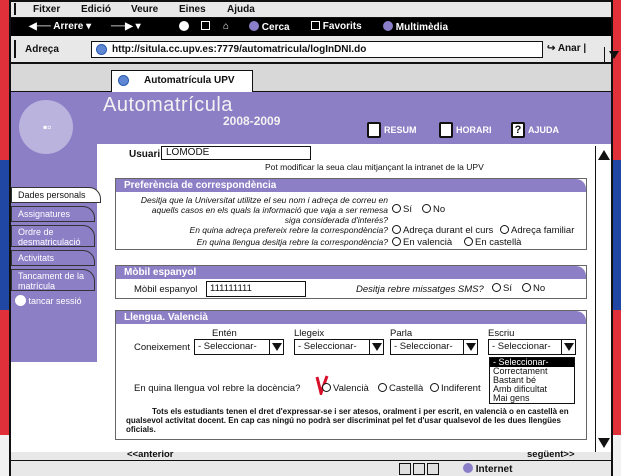 The width and height of the screenshot is (621, 476). I want to click on mobile-label: Mòbil espanyol, so click(166, 289).